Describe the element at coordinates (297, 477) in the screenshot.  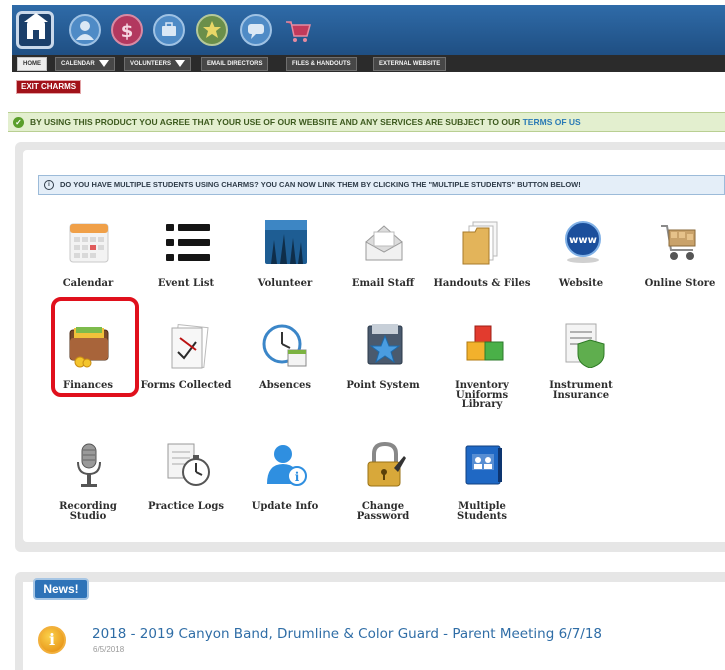
I see `svg-text: i` at that location.